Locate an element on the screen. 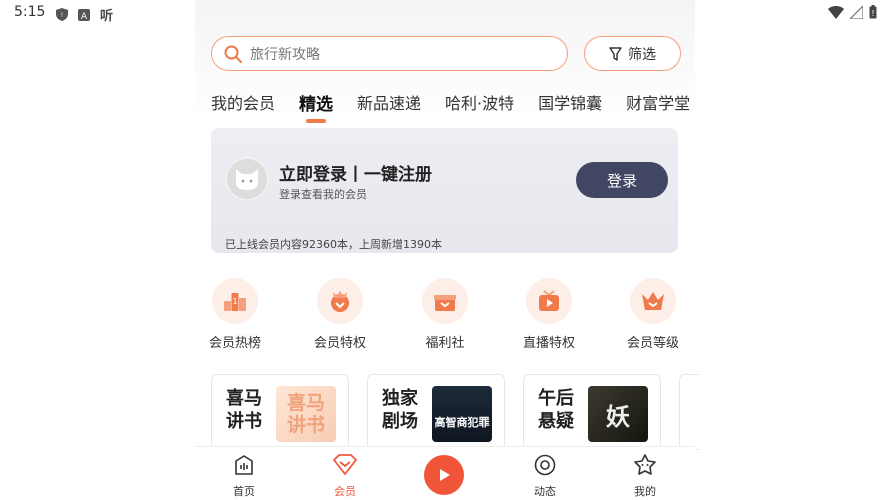 The width and height of the screenshot is (889, 500). battery-icon: ! is located at coordinates (873, 12).